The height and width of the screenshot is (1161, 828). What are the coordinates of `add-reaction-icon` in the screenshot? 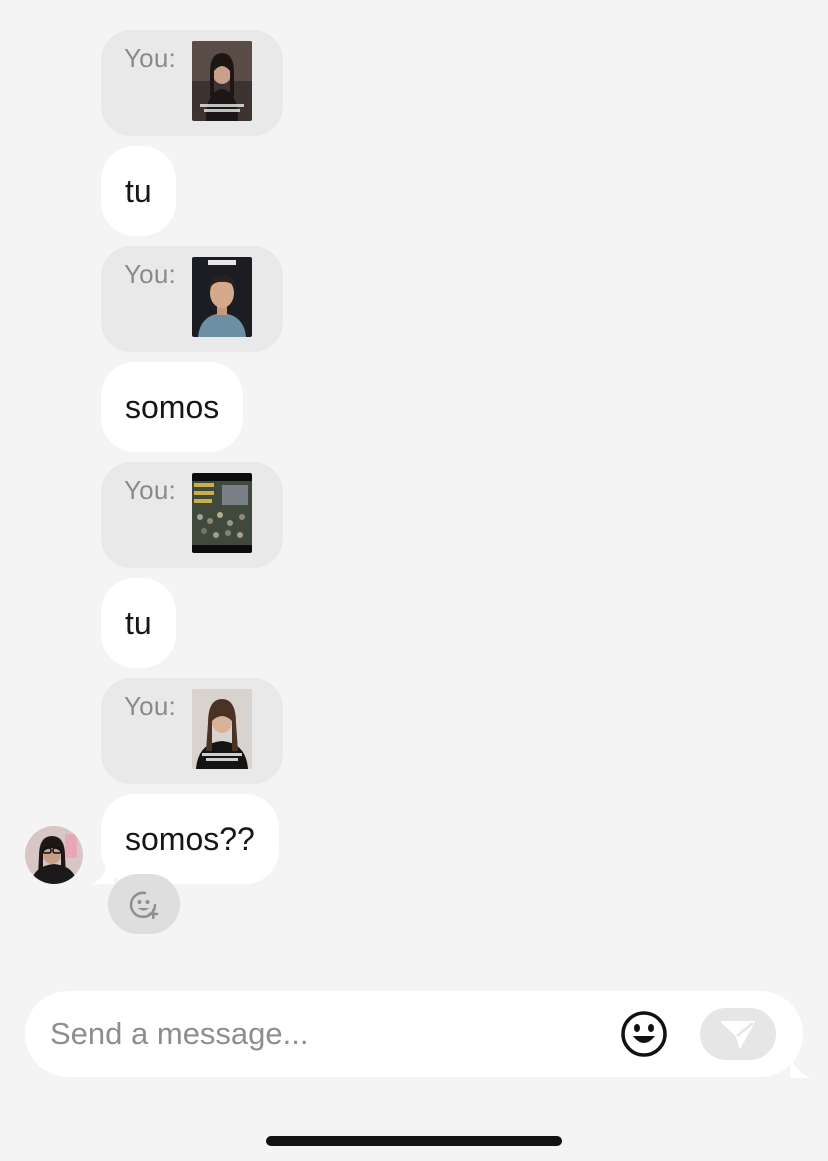 It's located at (144, 905).